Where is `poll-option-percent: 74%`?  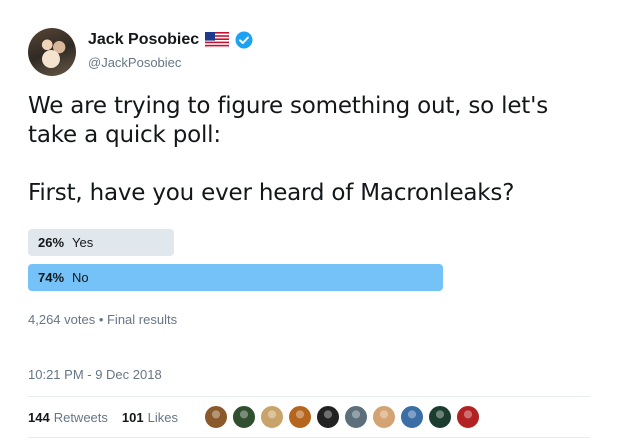 poll-option-percent: 74% is located at coordinates (51, 277).